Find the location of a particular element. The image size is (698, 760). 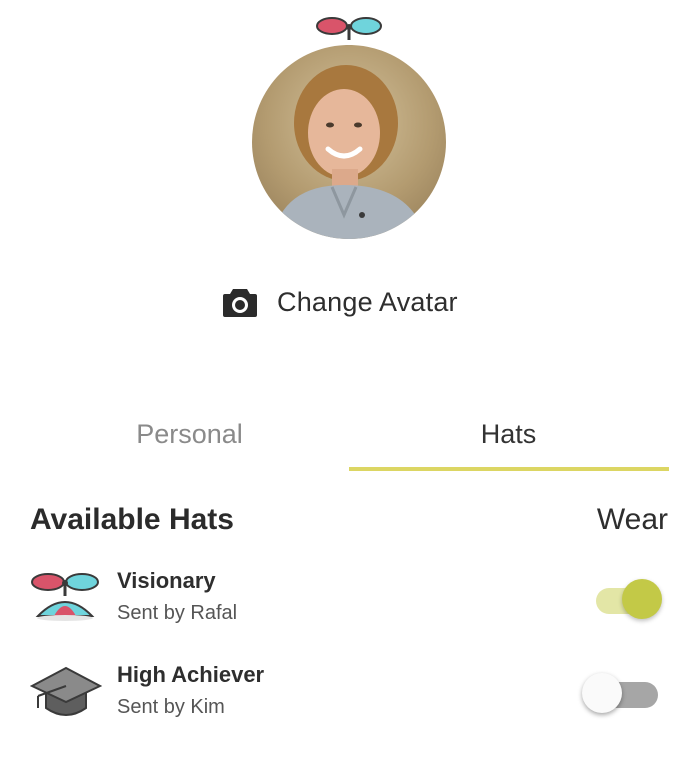

tab-personal: Personal is located at coordinates (189, 441).